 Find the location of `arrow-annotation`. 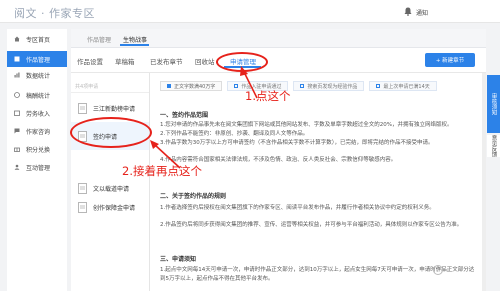

arrow-annotation is located at coordinates (204, 117).